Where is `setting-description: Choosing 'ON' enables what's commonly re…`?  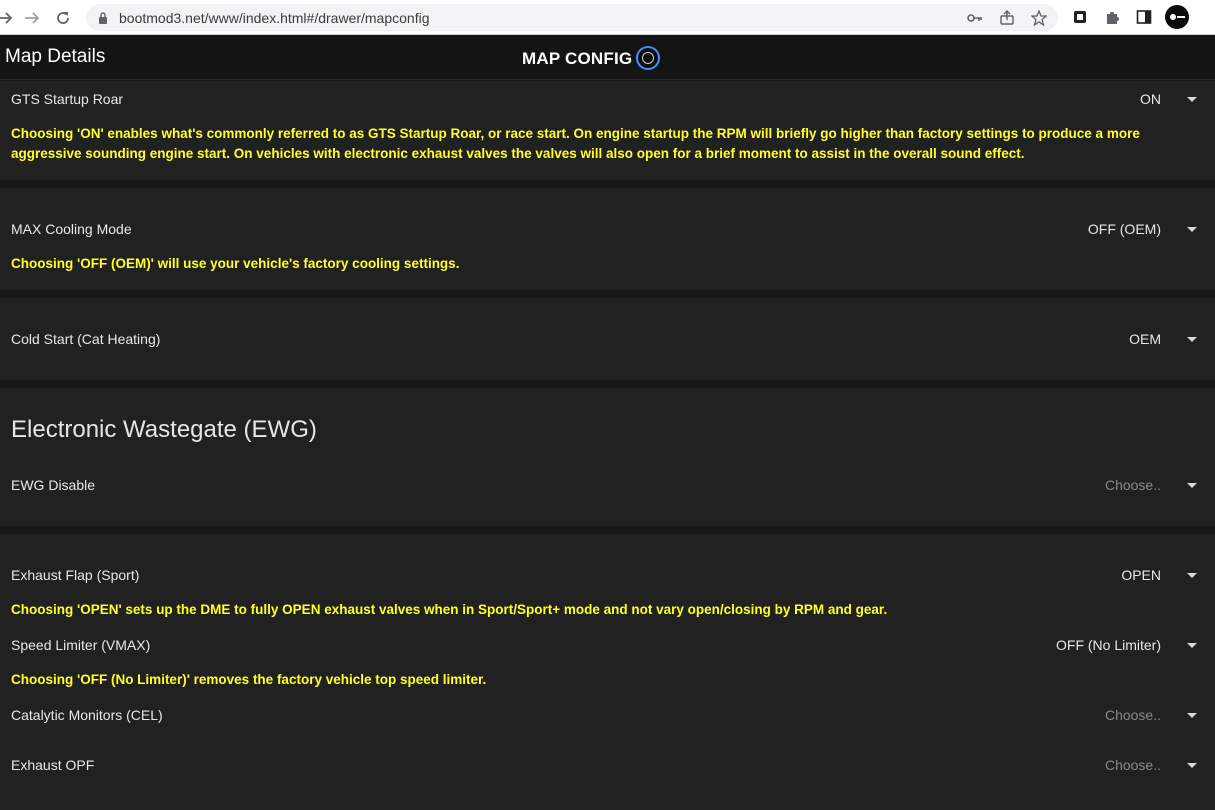
setting-description: Choosing 'ON' enables what's commonly re… is located at coordinates (575, 143).